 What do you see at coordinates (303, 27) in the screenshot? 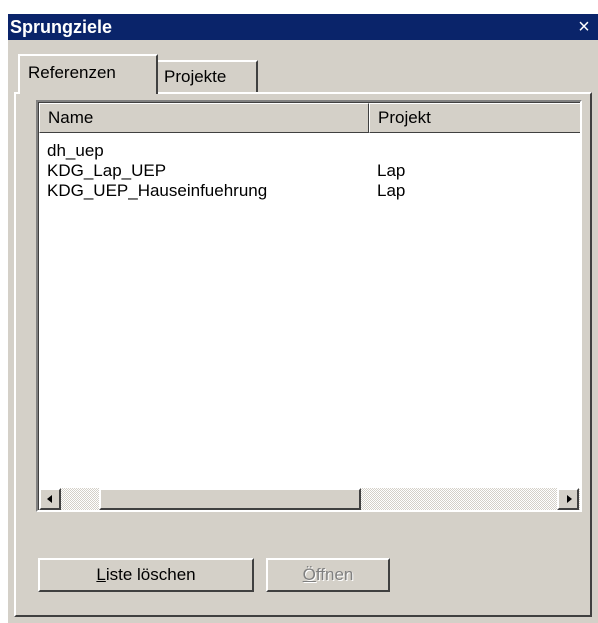
I see `title-bar: Sprungziele ×` at bounding box center [303, 27].